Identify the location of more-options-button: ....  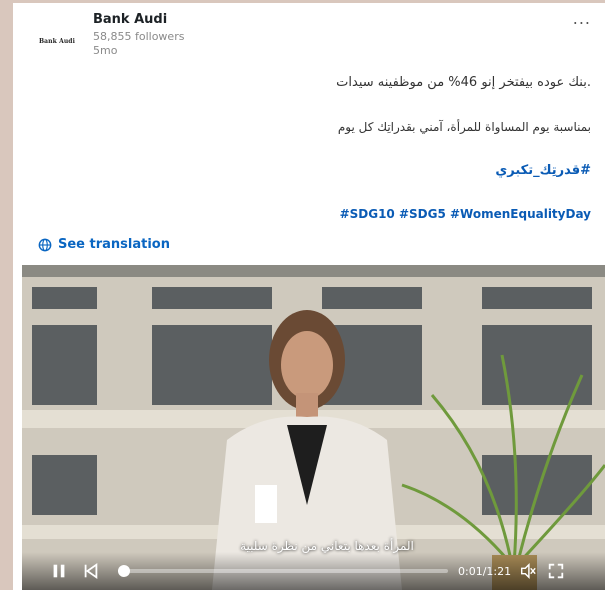
(582, 18).